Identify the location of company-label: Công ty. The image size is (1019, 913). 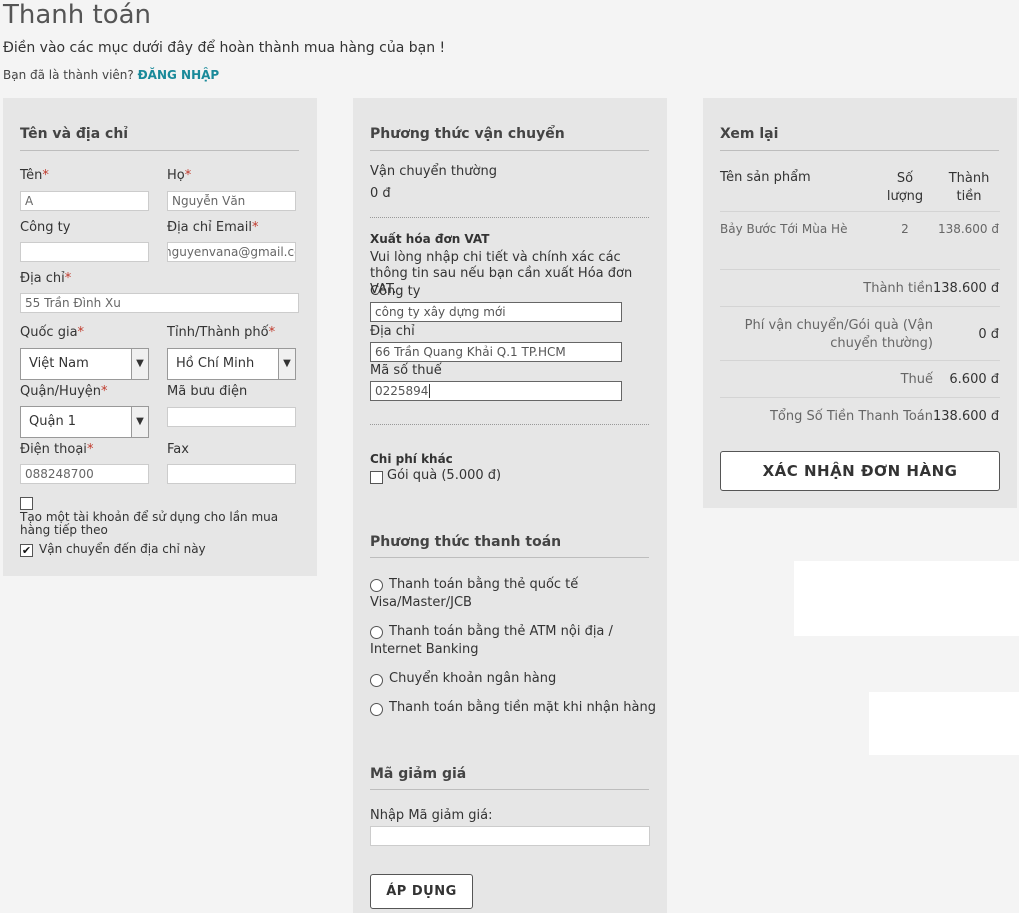
(45, 227).